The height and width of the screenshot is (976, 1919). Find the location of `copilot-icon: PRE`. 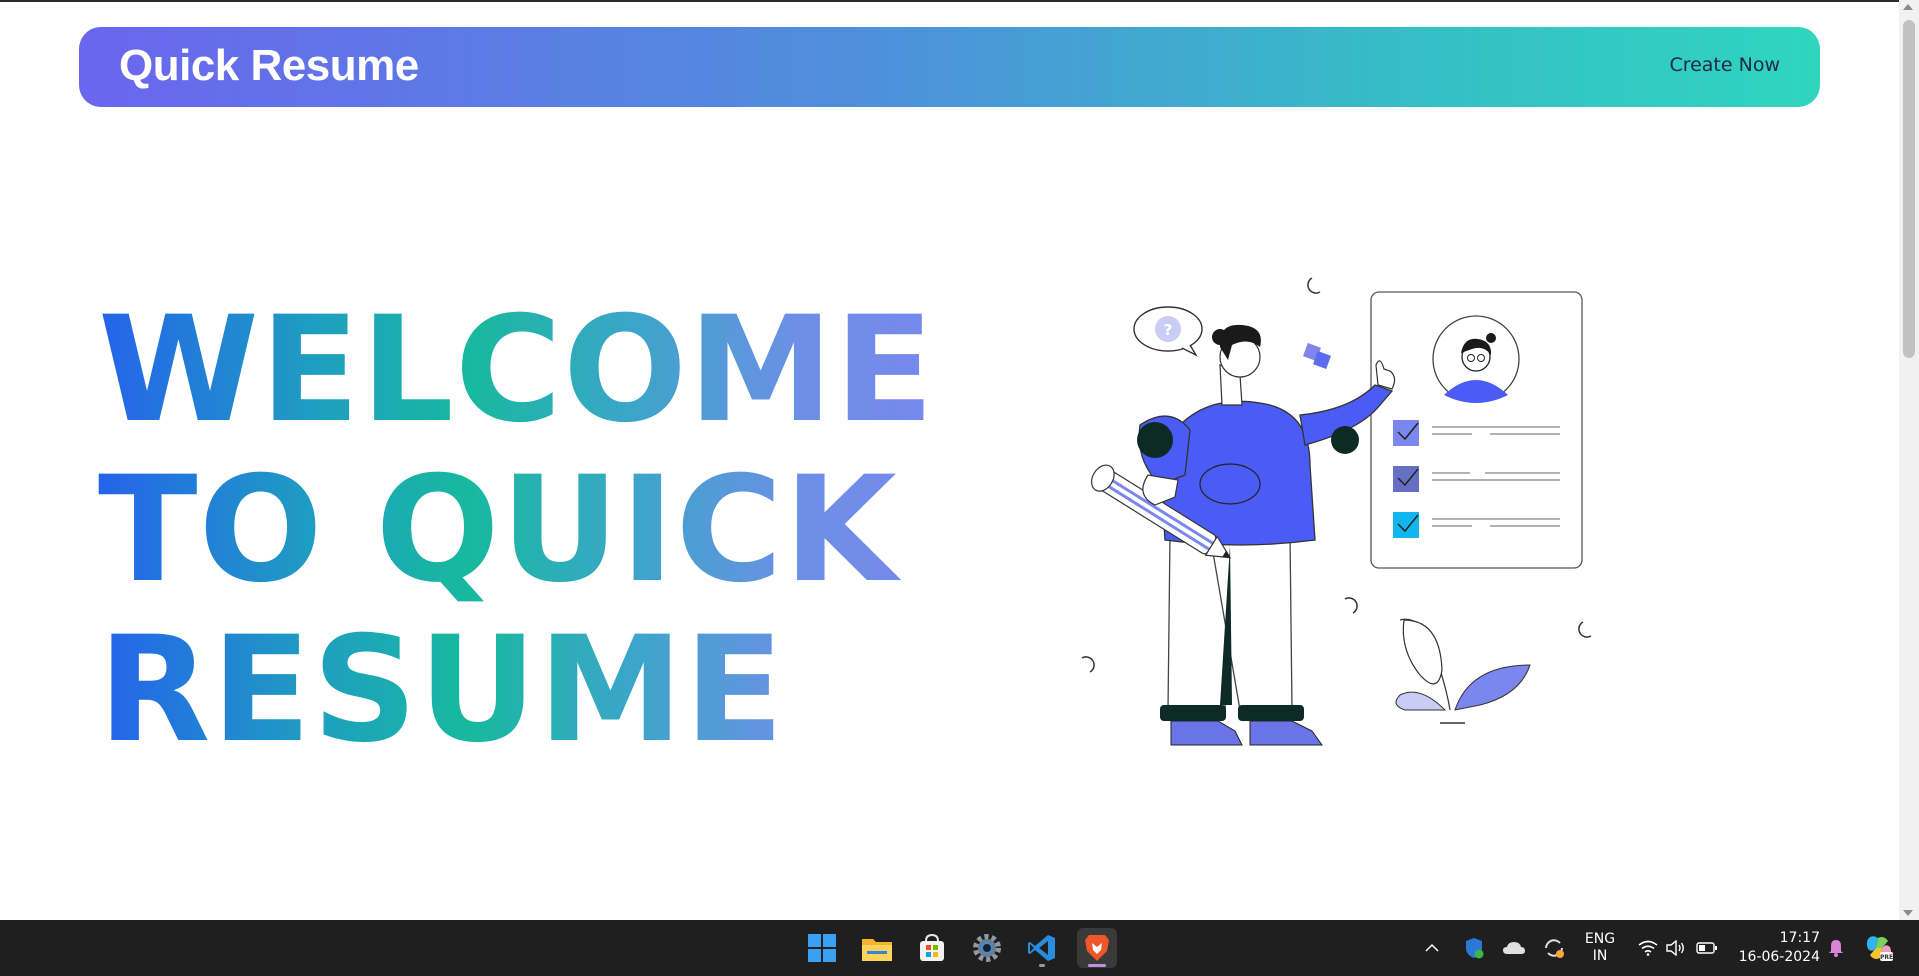

copilot-icon: PRE is located at coordinates (1879, 948).